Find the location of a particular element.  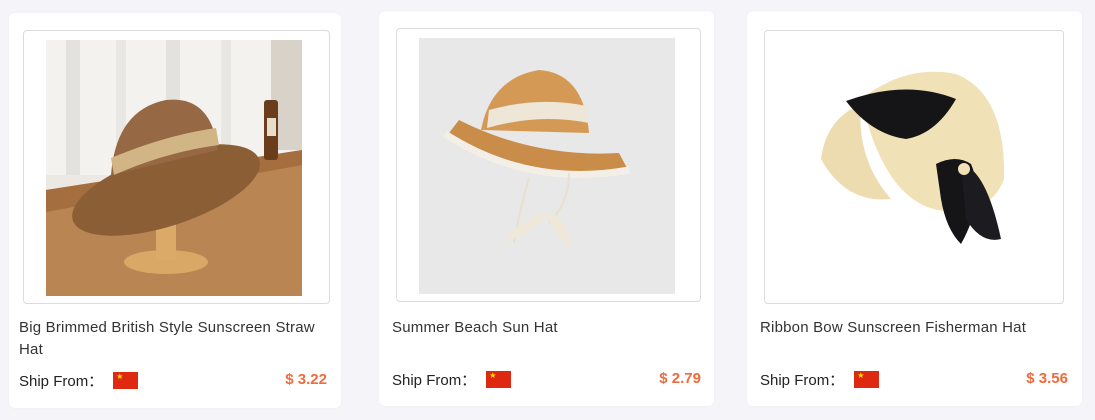

product-price: $ 2.79 is located at coordinates (680, 378).